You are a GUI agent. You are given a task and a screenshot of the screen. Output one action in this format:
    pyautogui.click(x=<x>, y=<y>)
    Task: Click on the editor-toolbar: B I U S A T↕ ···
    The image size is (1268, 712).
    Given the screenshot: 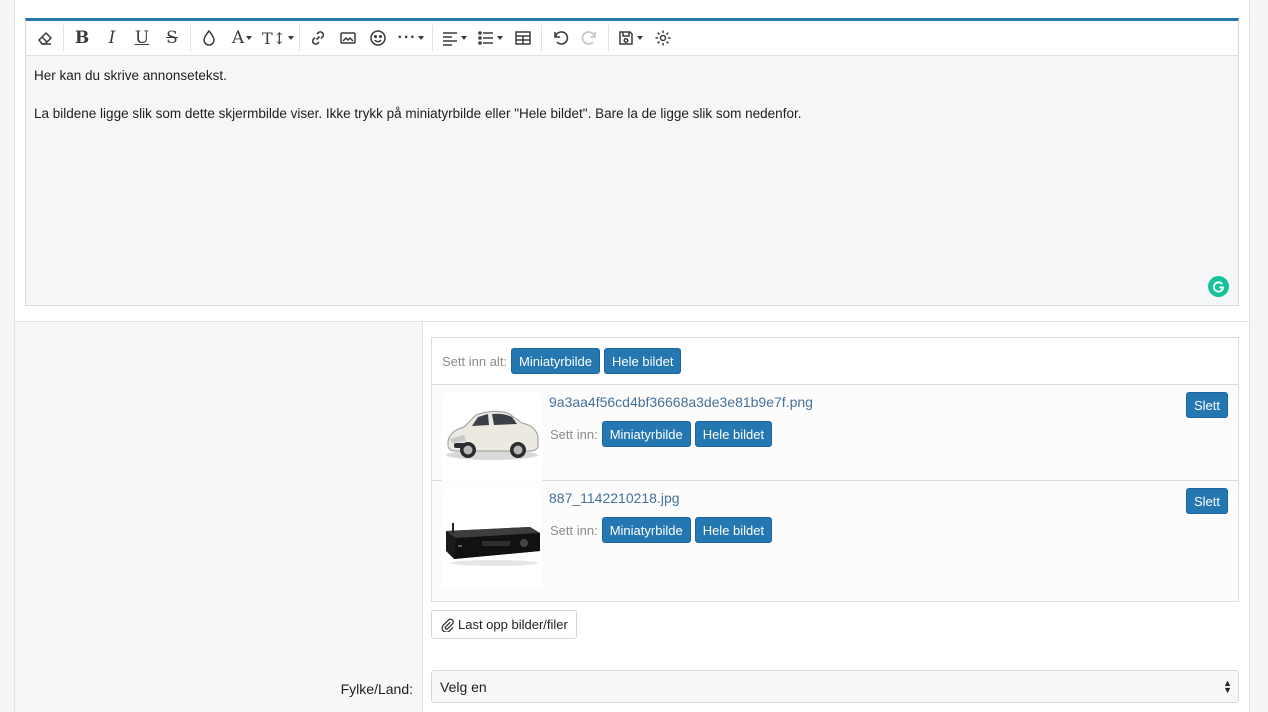 What is the action you would take?
    pyautogui.click(x=632, y=38)
    